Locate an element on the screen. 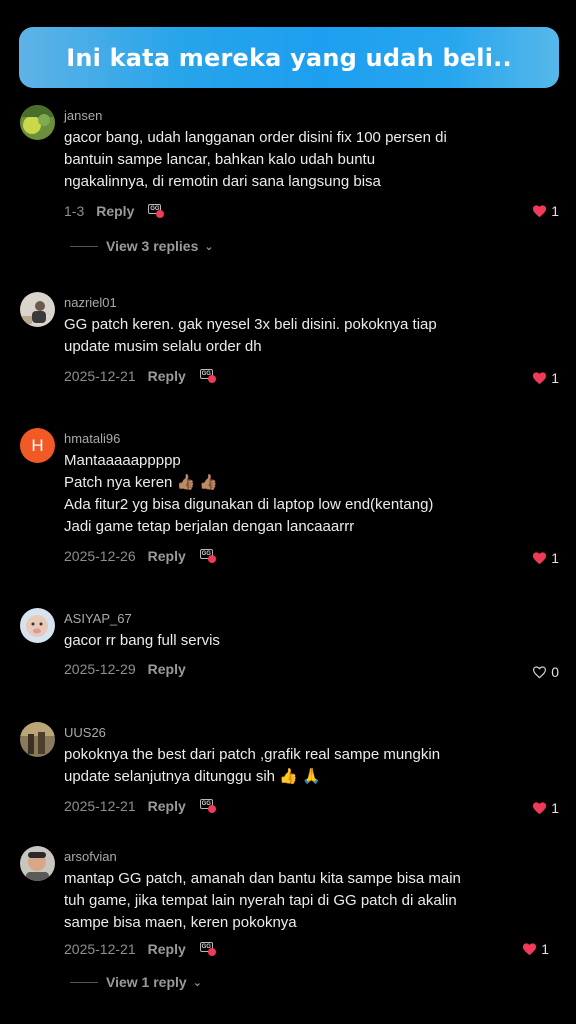 The image size is (576, 1024). username: UUS26 is located at coordinates (85, 732).